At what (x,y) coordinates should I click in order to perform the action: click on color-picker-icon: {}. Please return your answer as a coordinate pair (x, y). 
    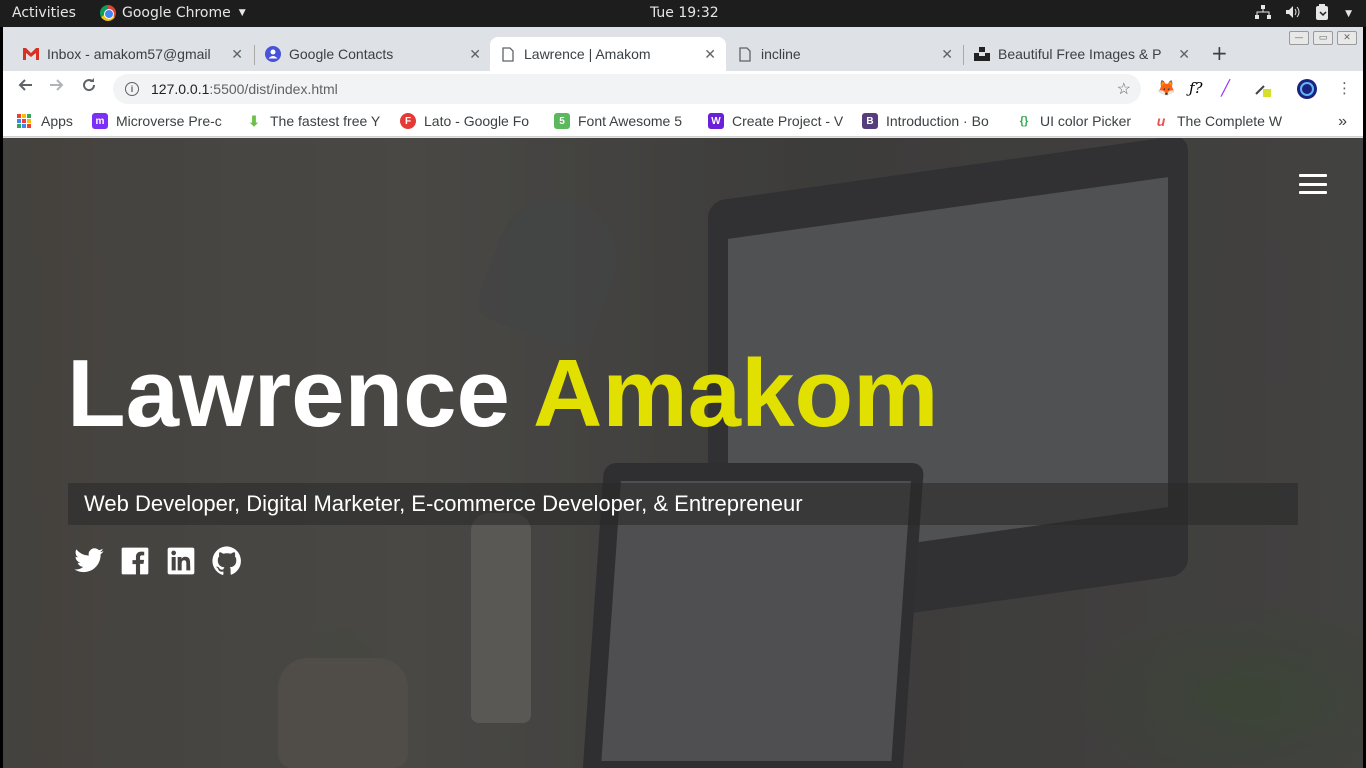
    Looking at the image, I should click on (1024, 121).